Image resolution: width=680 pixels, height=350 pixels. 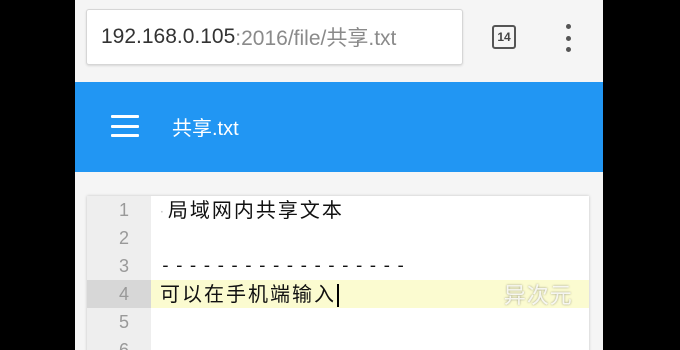 I want to click on file-title: 共享.txt, so click(x=205, y=129).